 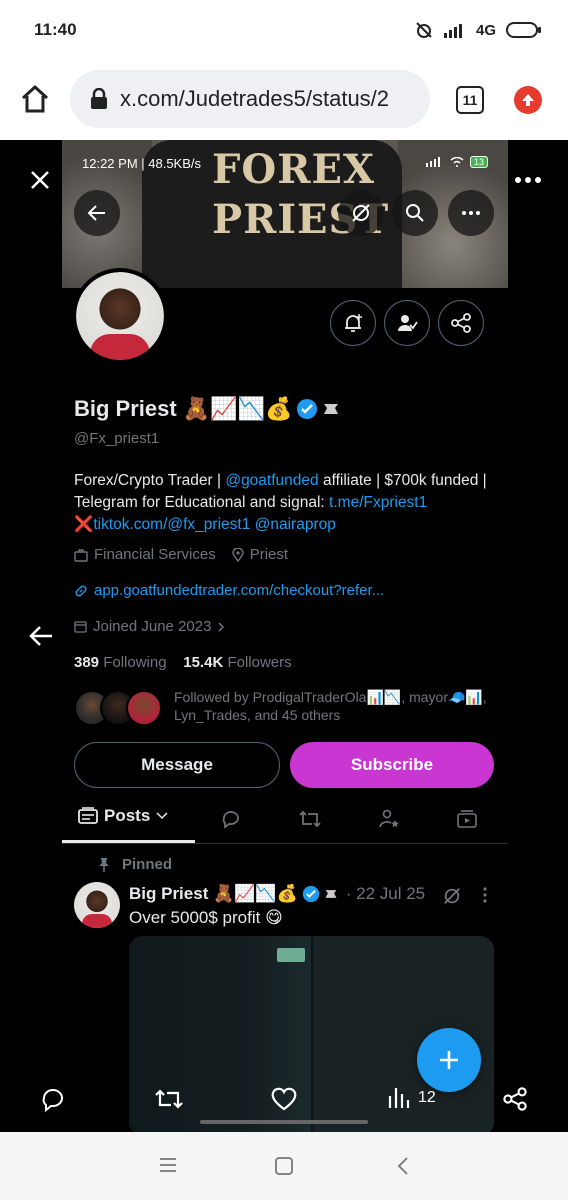 What do you see at coordinates (485, 30) in the screenshot?
I see `network-type: 4G` at bounding box center [485, 30].